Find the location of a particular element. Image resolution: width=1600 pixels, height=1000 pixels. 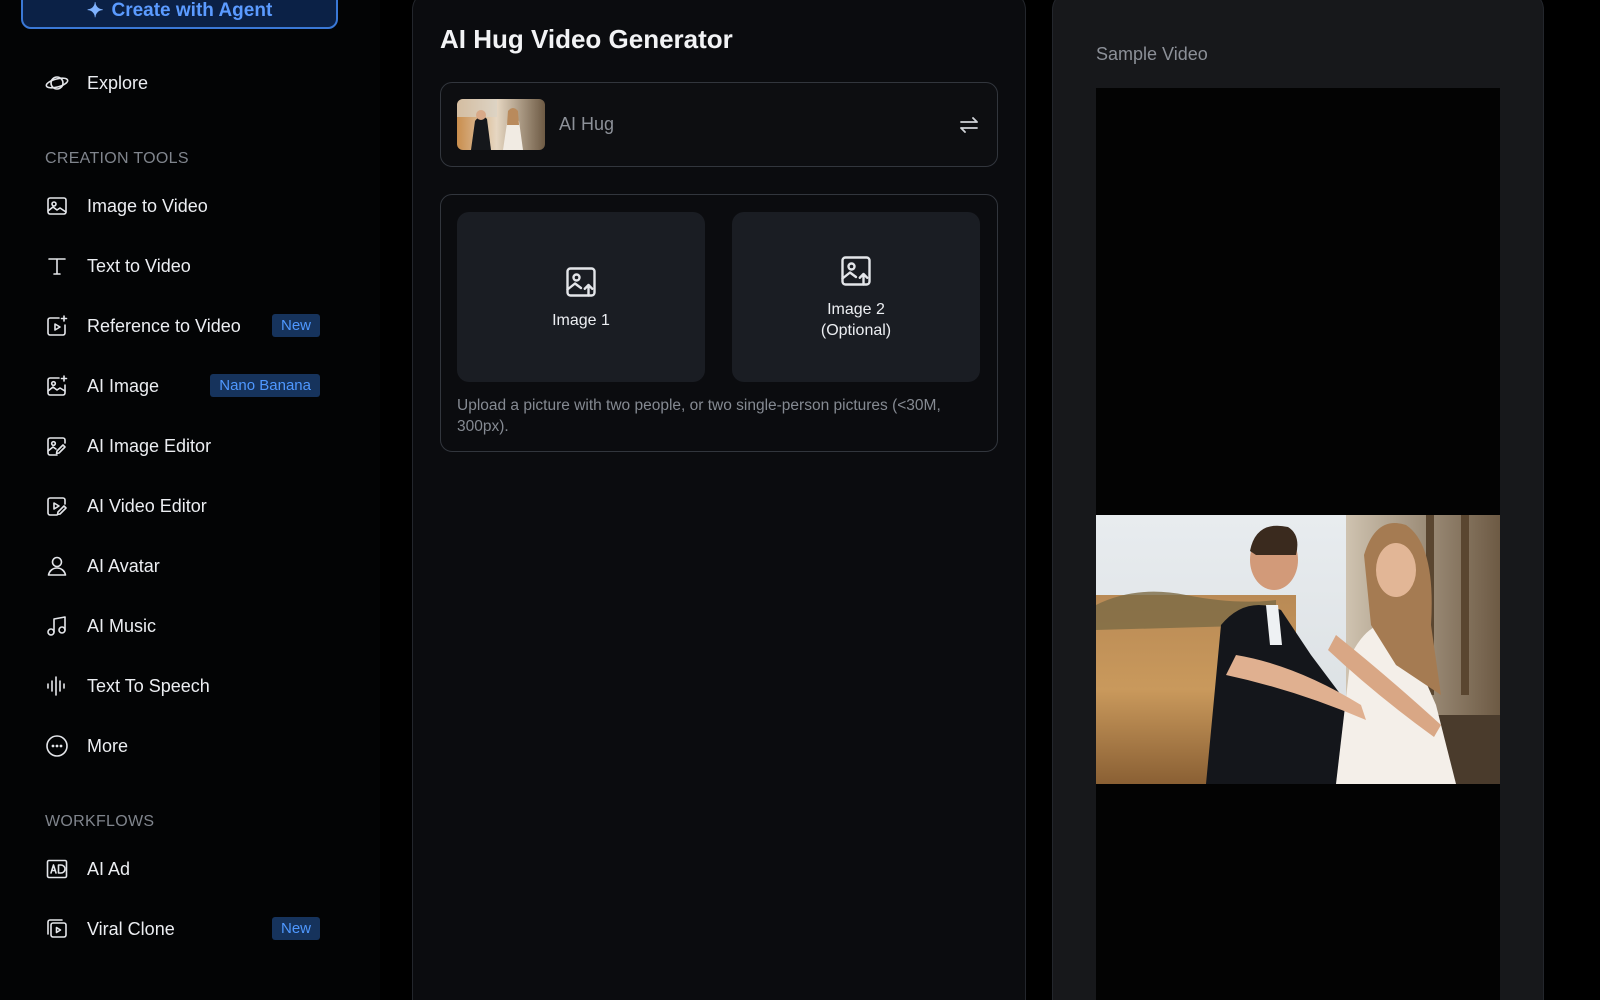

music-icon is located at coordinates (57, 626).